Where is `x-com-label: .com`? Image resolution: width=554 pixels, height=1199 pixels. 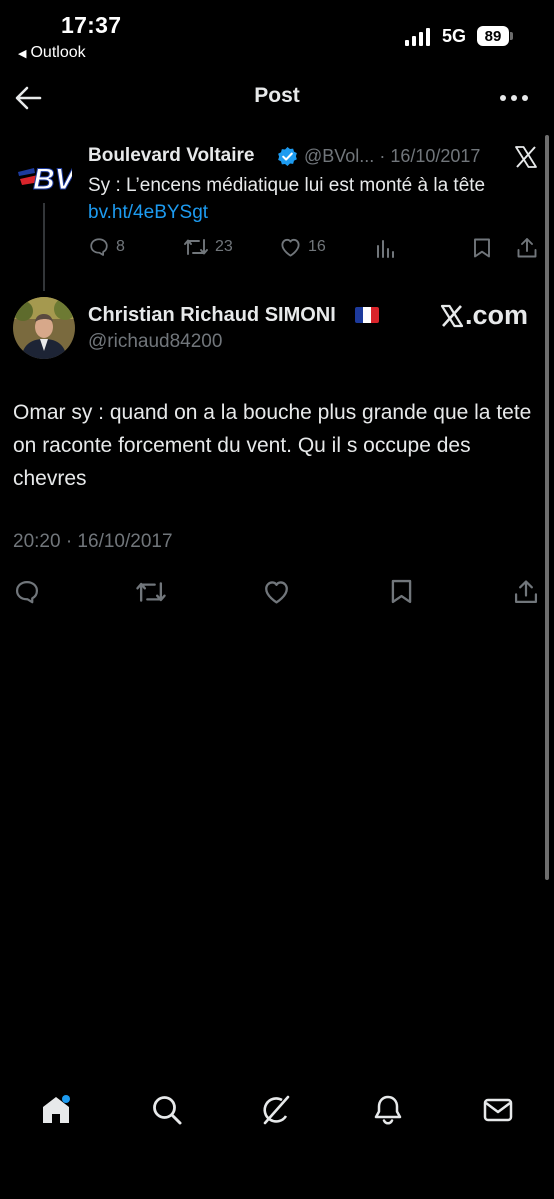 x-com-label: .com is located at coordinates (497, 315).